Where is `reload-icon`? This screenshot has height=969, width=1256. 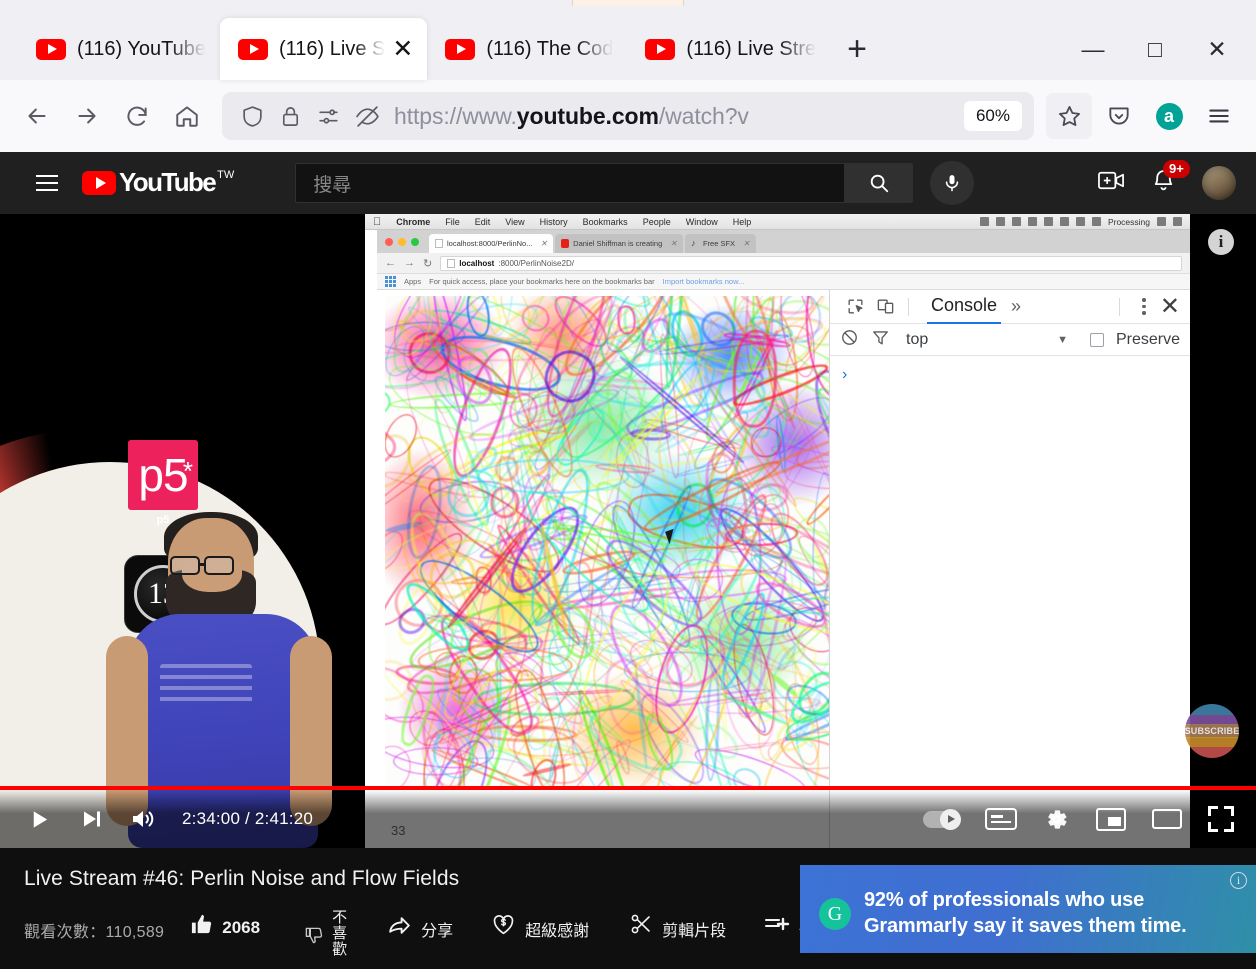
reload-icon is located at coordinates (137, 116).